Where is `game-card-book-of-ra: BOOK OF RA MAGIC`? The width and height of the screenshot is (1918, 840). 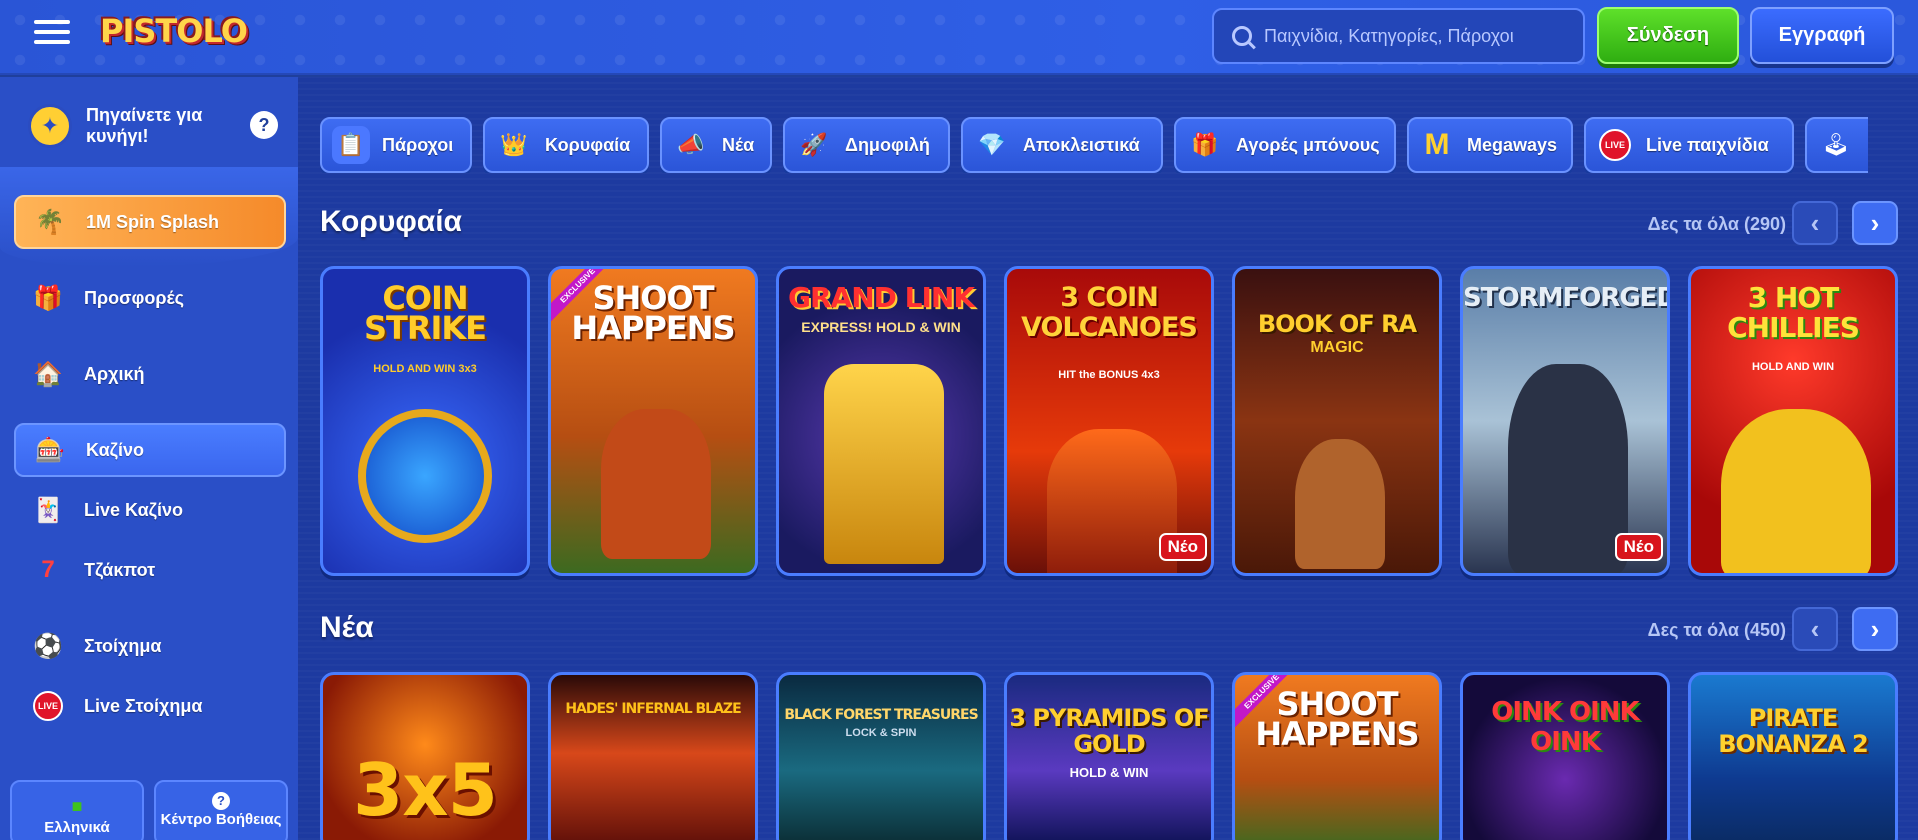 game-card-book-of-ra: BOOK OF RA MAGIC is located at coordinates (1337, 421).